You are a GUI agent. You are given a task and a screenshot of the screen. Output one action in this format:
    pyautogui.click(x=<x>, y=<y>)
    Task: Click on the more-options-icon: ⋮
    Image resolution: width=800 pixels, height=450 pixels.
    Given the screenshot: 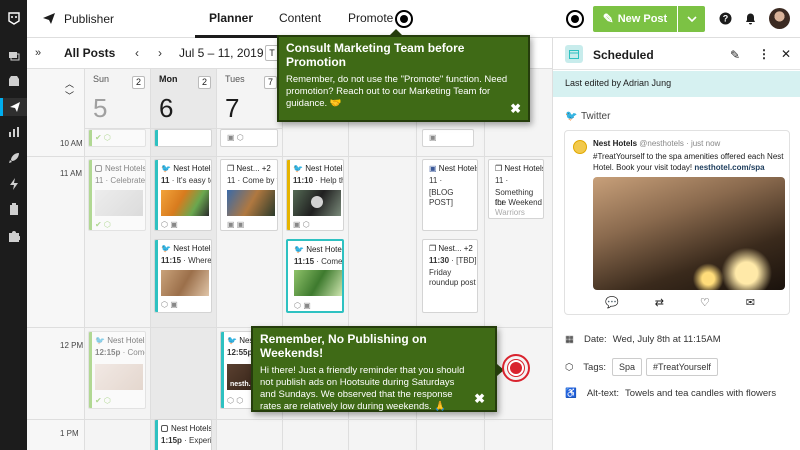 What is the action you would take?
    pyautogui.click(x=764, y=54)
    